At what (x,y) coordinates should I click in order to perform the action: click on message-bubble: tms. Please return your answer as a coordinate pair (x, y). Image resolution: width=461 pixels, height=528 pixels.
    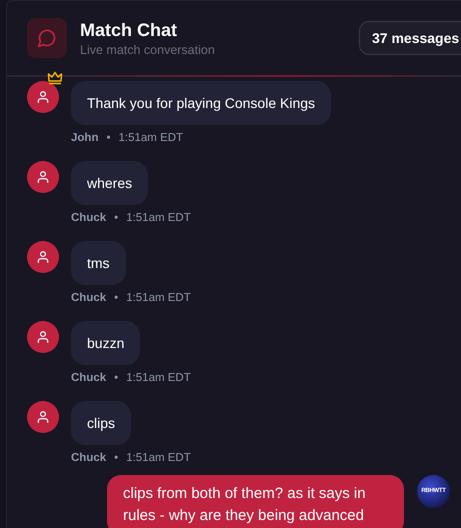
    Looking at the image, I should click on (98, 263).